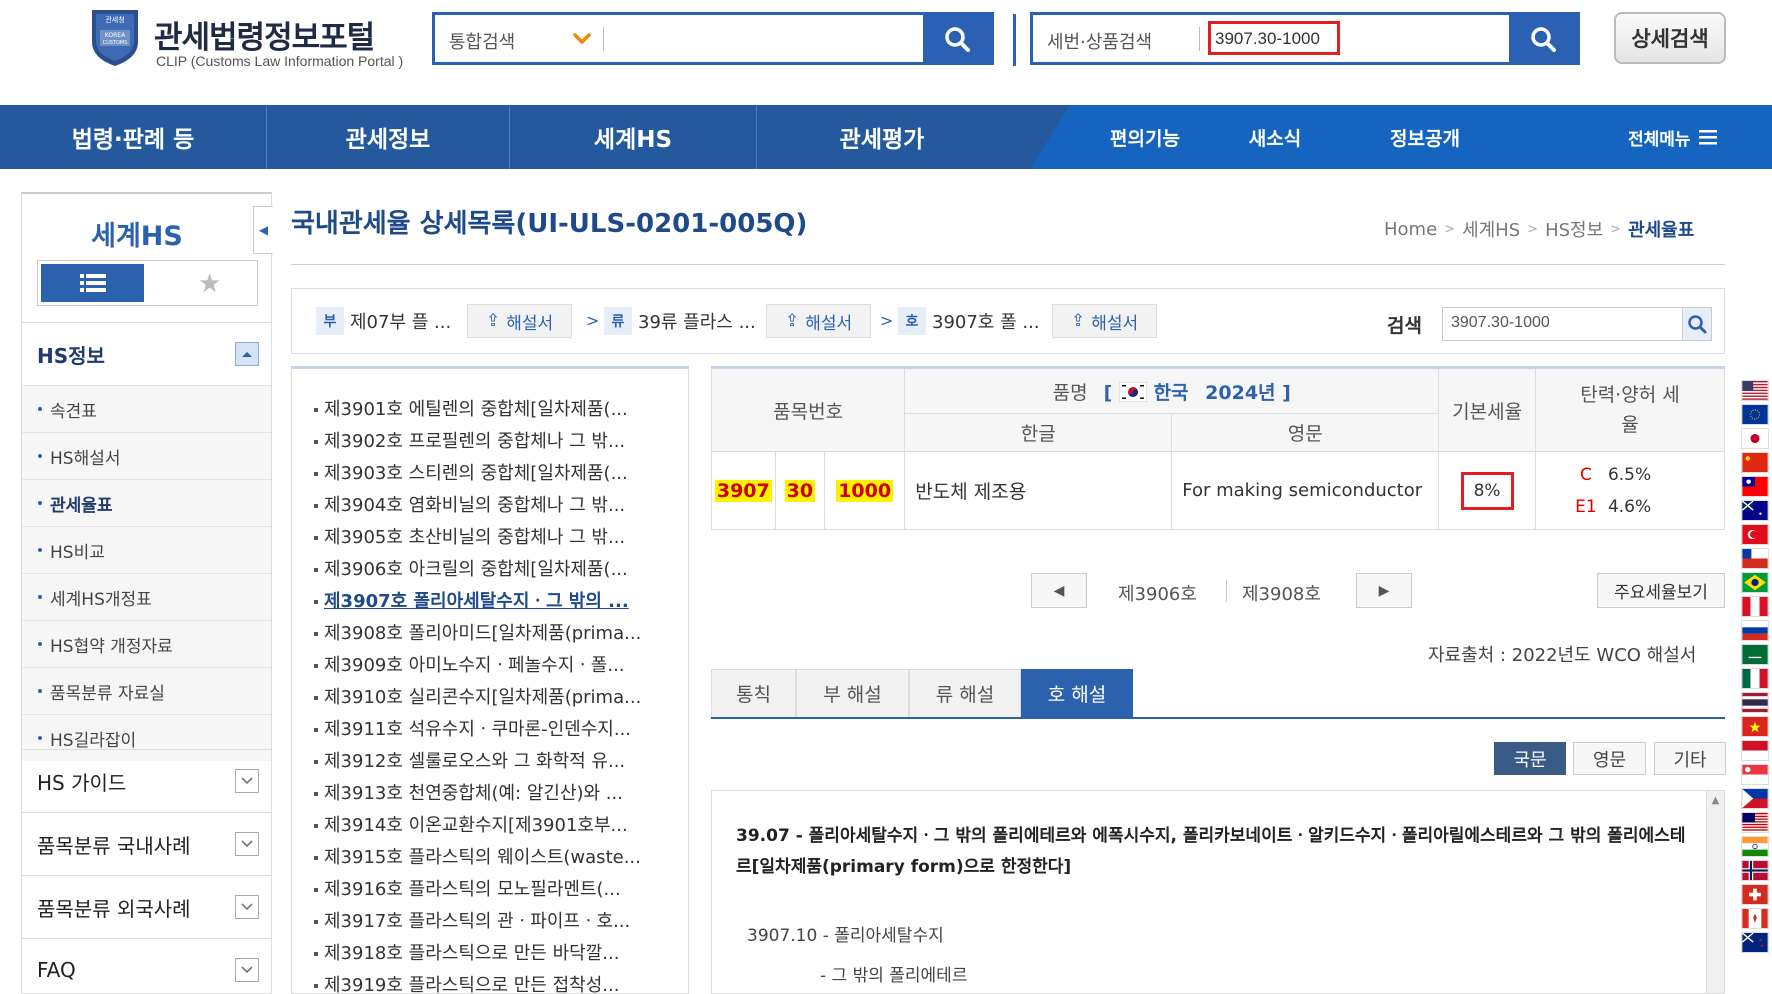 The width and height of the screenshot is (1772, 994). Describe the element at coordinates (146, 408) in the screenshot. I see `sidebar-item: 속견표` at that location.